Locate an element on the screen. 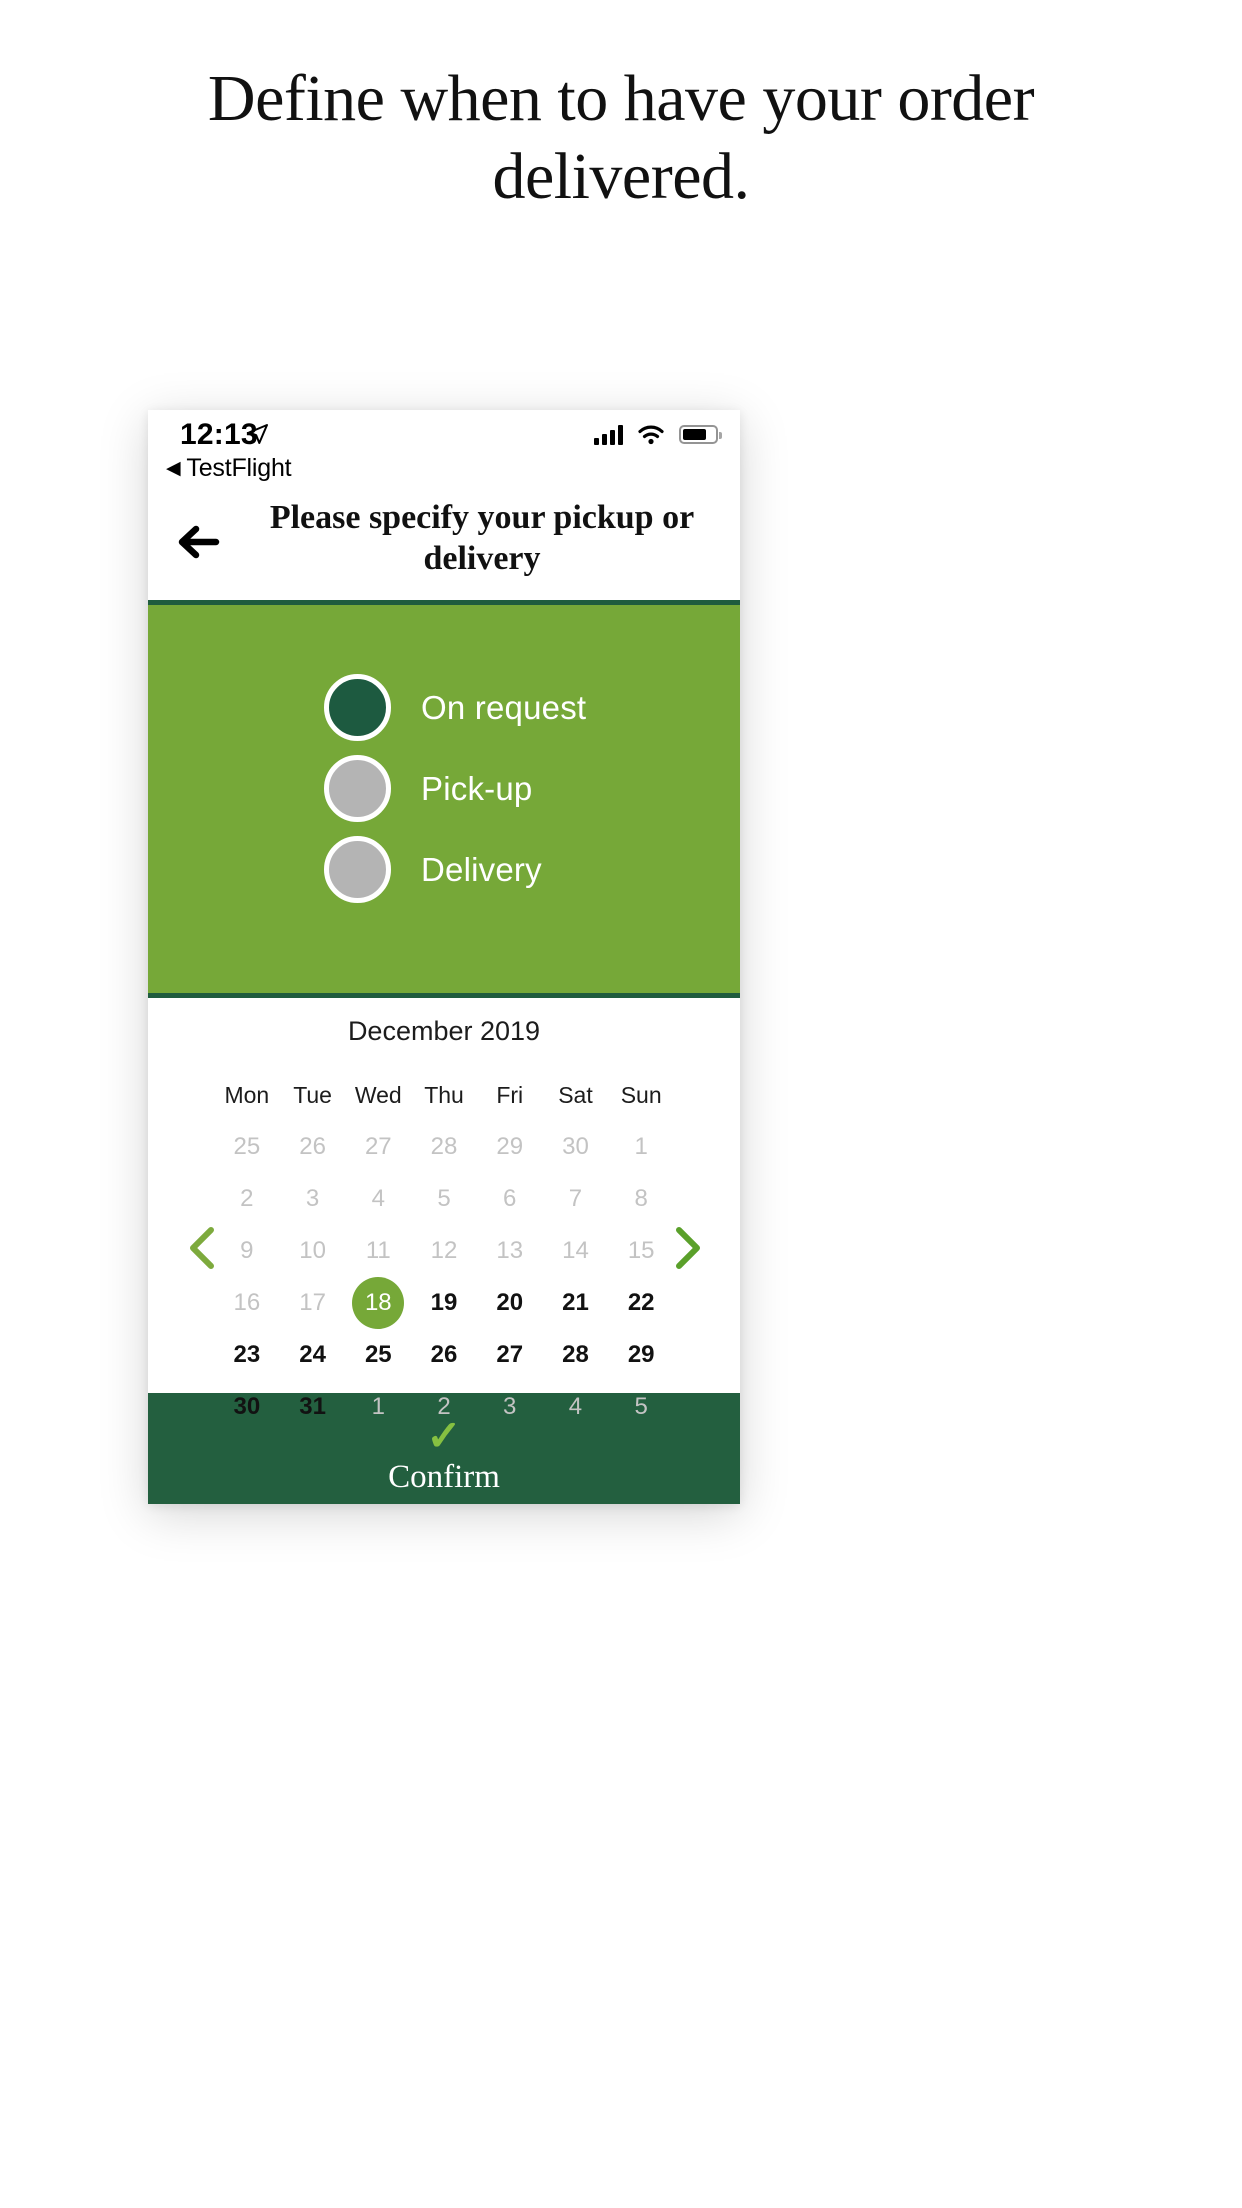 Image resolution: width=1242 pixels, height=2208 pixels. option-label: Delivery is located at coordinates (481, 869).